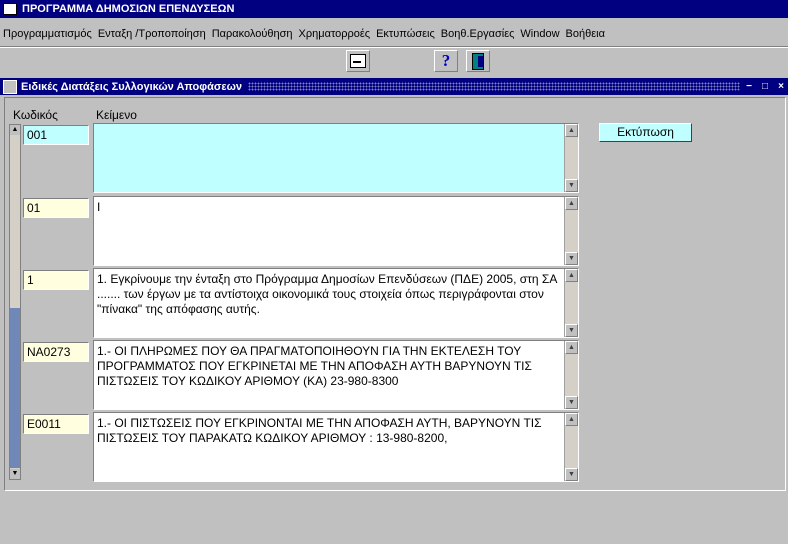  Describe the element at coordinates (765, 87) in the screenshot. I see `maximize-icon: □` at that location.